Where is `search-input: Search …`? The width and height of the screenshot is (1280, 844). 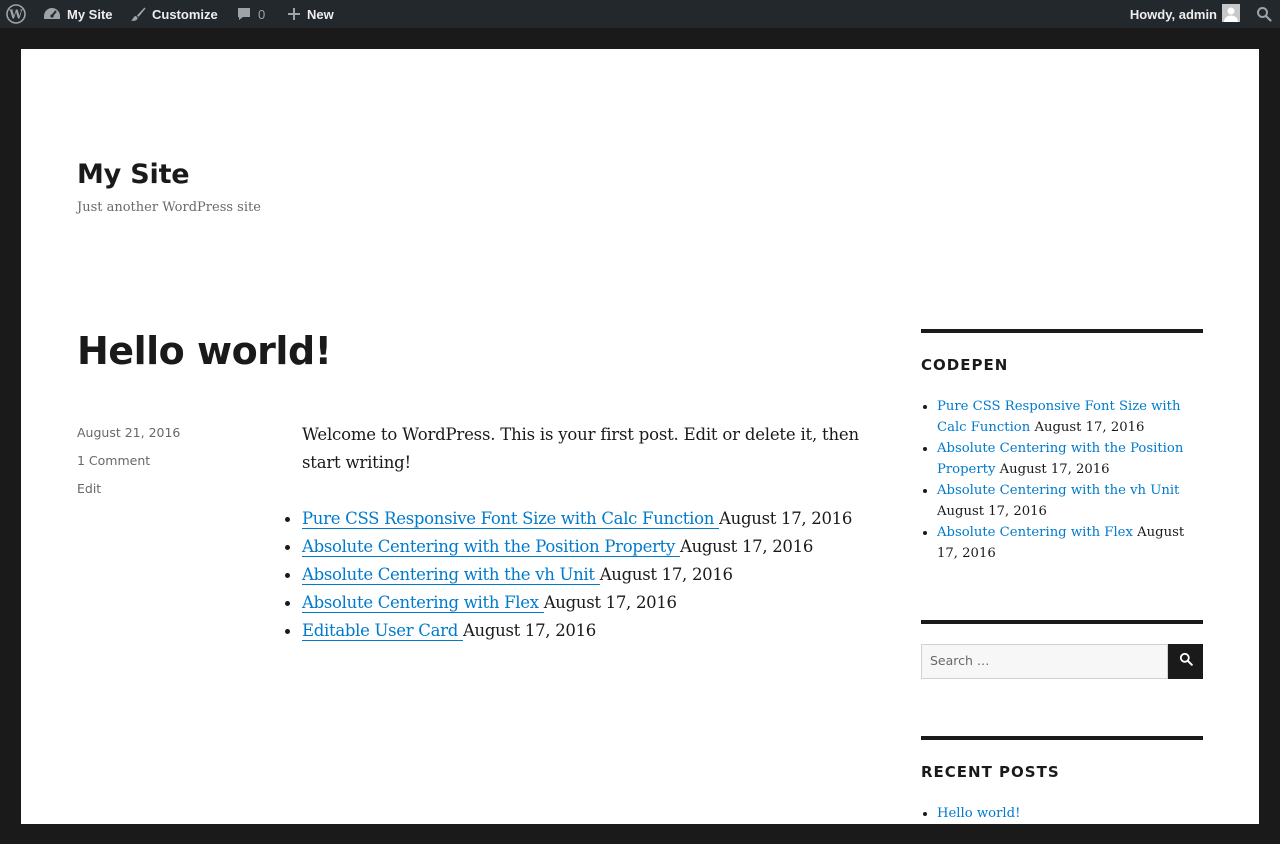
search-input: Search … is located at coordinates (1044, 661).